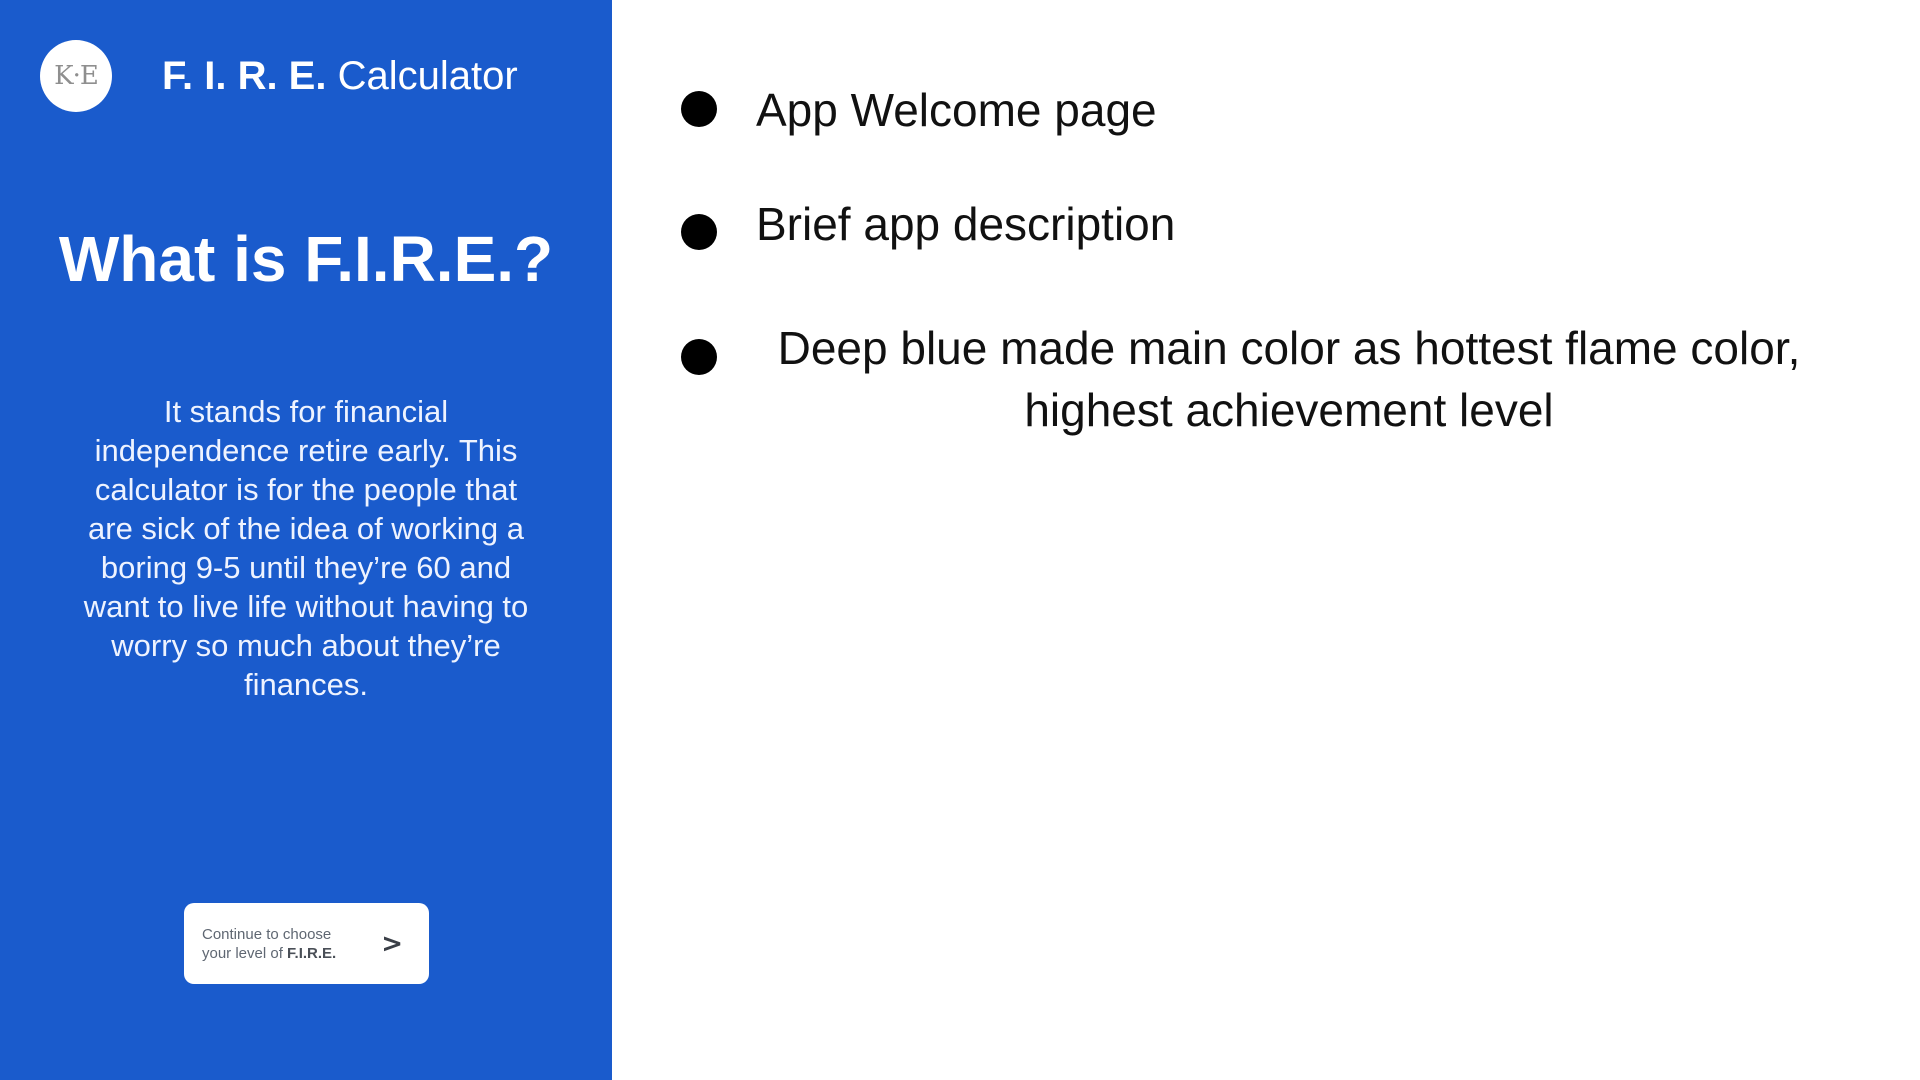  I want to click on note-item-2: Brief app description, so click(966, 224).